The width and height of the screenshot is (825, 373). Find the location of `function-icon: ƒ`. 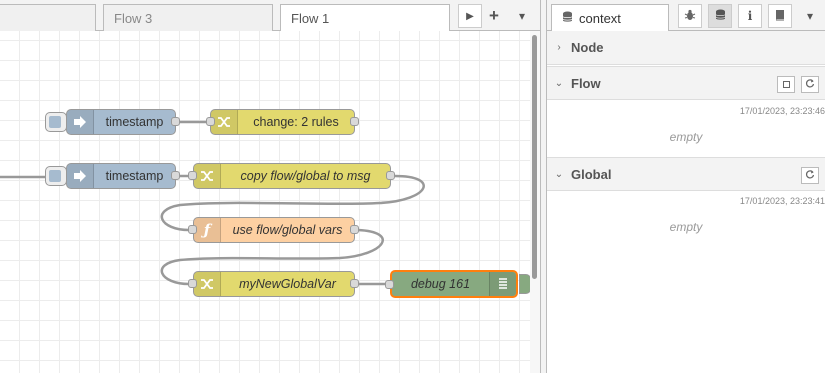

function-icon: ƒ is located at coordinates (207, 230).